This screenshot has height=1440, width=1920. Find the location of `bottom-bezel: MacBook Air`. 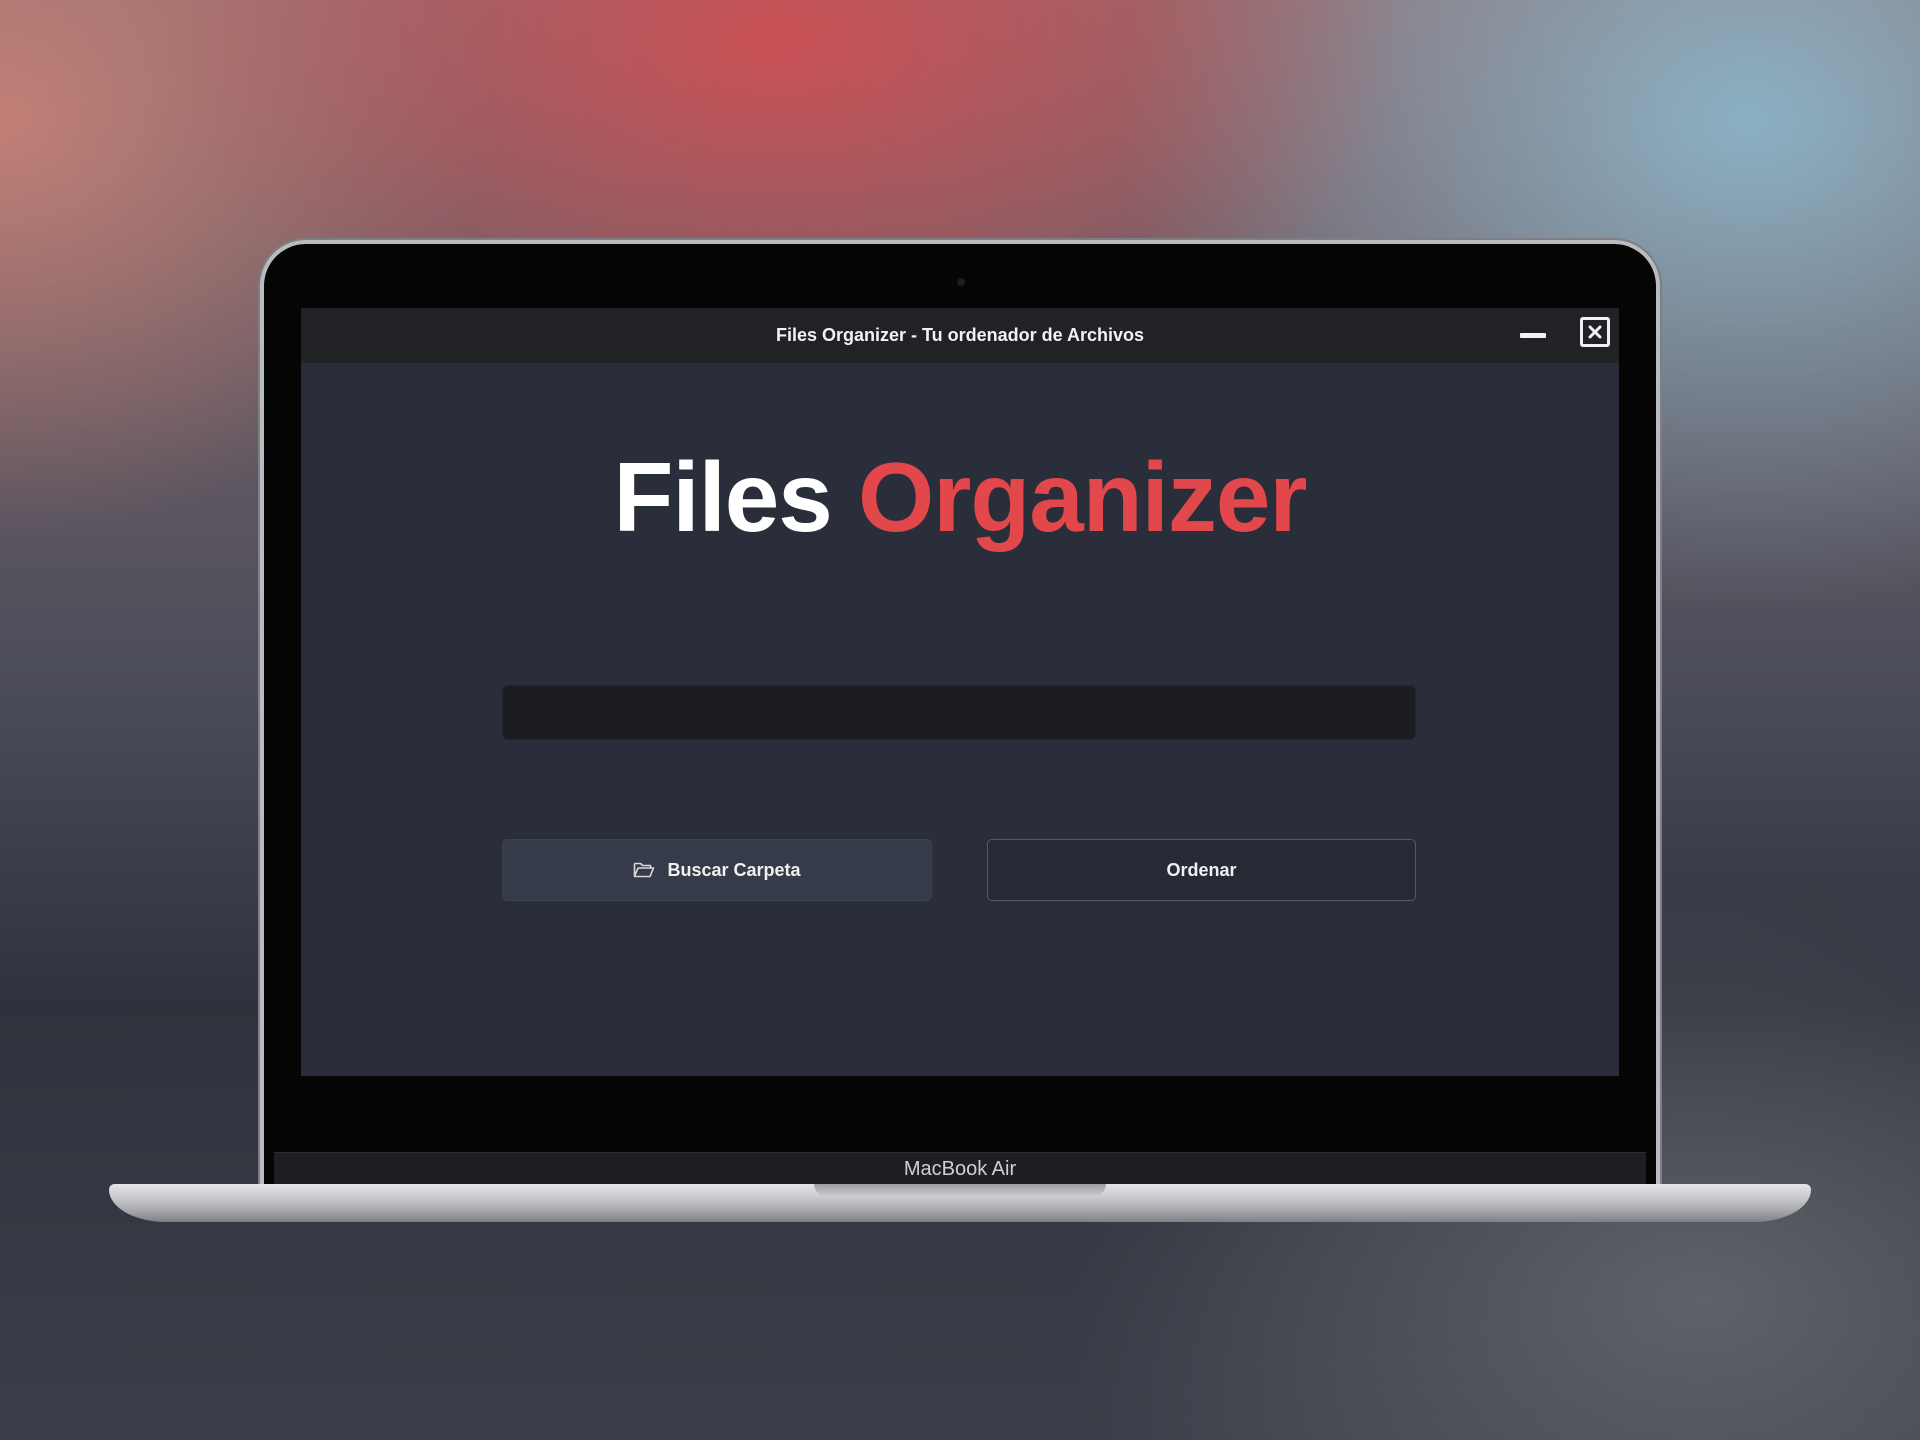

bottom-bezel: MacBook Air is located at coordinates (960, 1168).